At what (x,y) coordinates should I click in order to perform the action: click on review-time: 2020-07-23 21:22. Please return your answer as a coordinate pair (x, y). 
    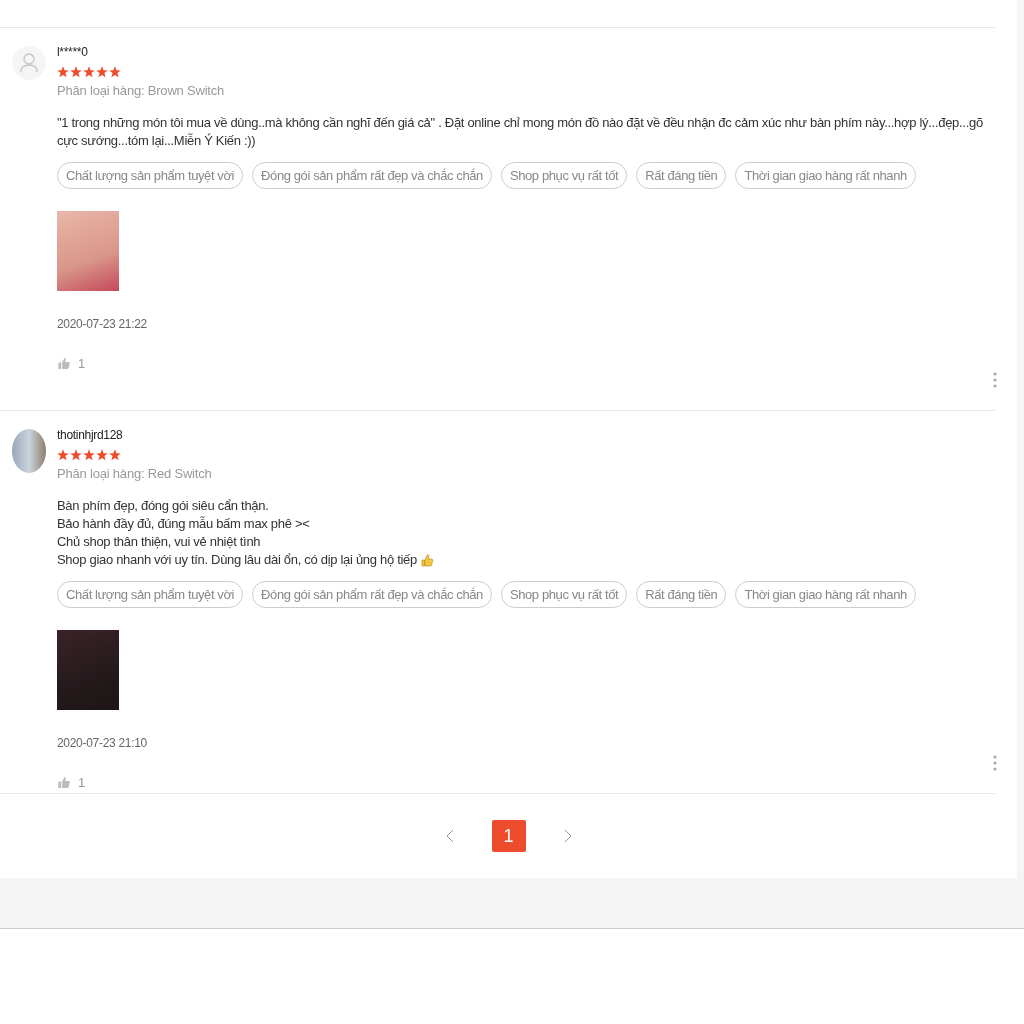
    Looking at the image, I should click on (102, 324).